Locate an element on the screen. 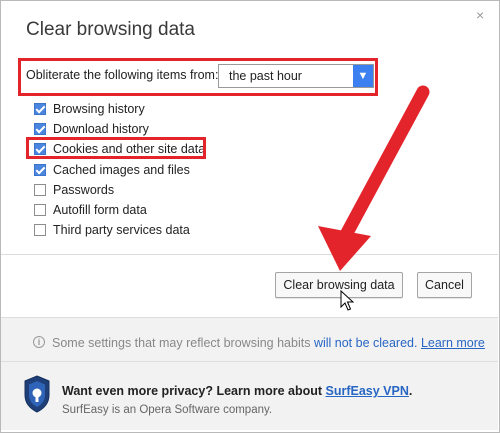  item-label: Download history is located at coordinates (101, 129).